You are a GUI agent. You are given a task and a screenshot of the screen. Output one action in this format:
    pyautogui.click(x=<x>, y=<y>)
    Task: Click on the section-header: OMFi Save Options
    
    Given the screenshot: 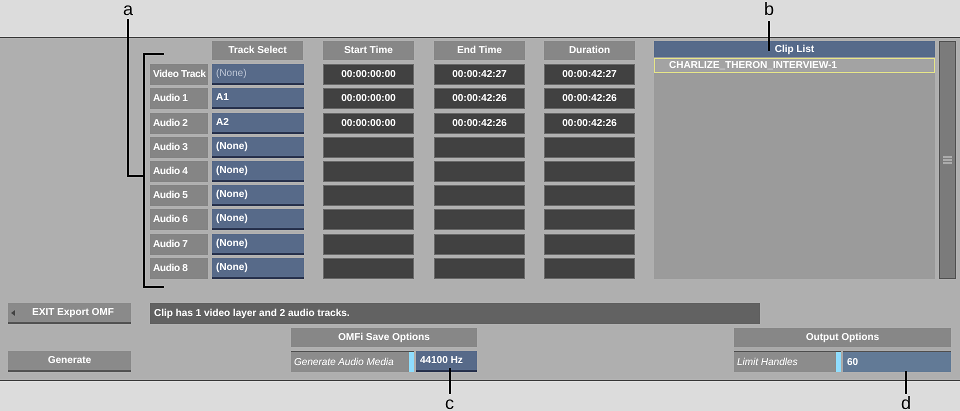 What is the action you would take?
    pyautogui.click(x=384, y=337)
    